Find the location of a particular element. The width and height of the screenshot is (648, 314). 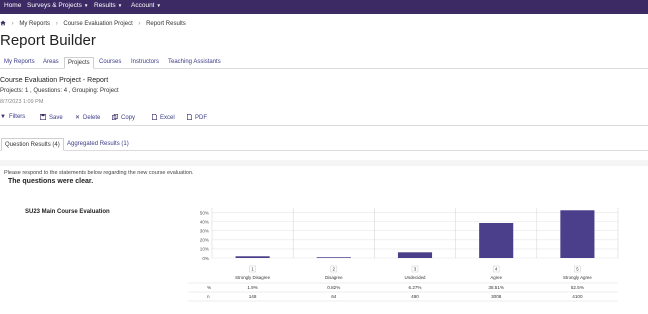

home-icon is located at coordinates (3, 23).